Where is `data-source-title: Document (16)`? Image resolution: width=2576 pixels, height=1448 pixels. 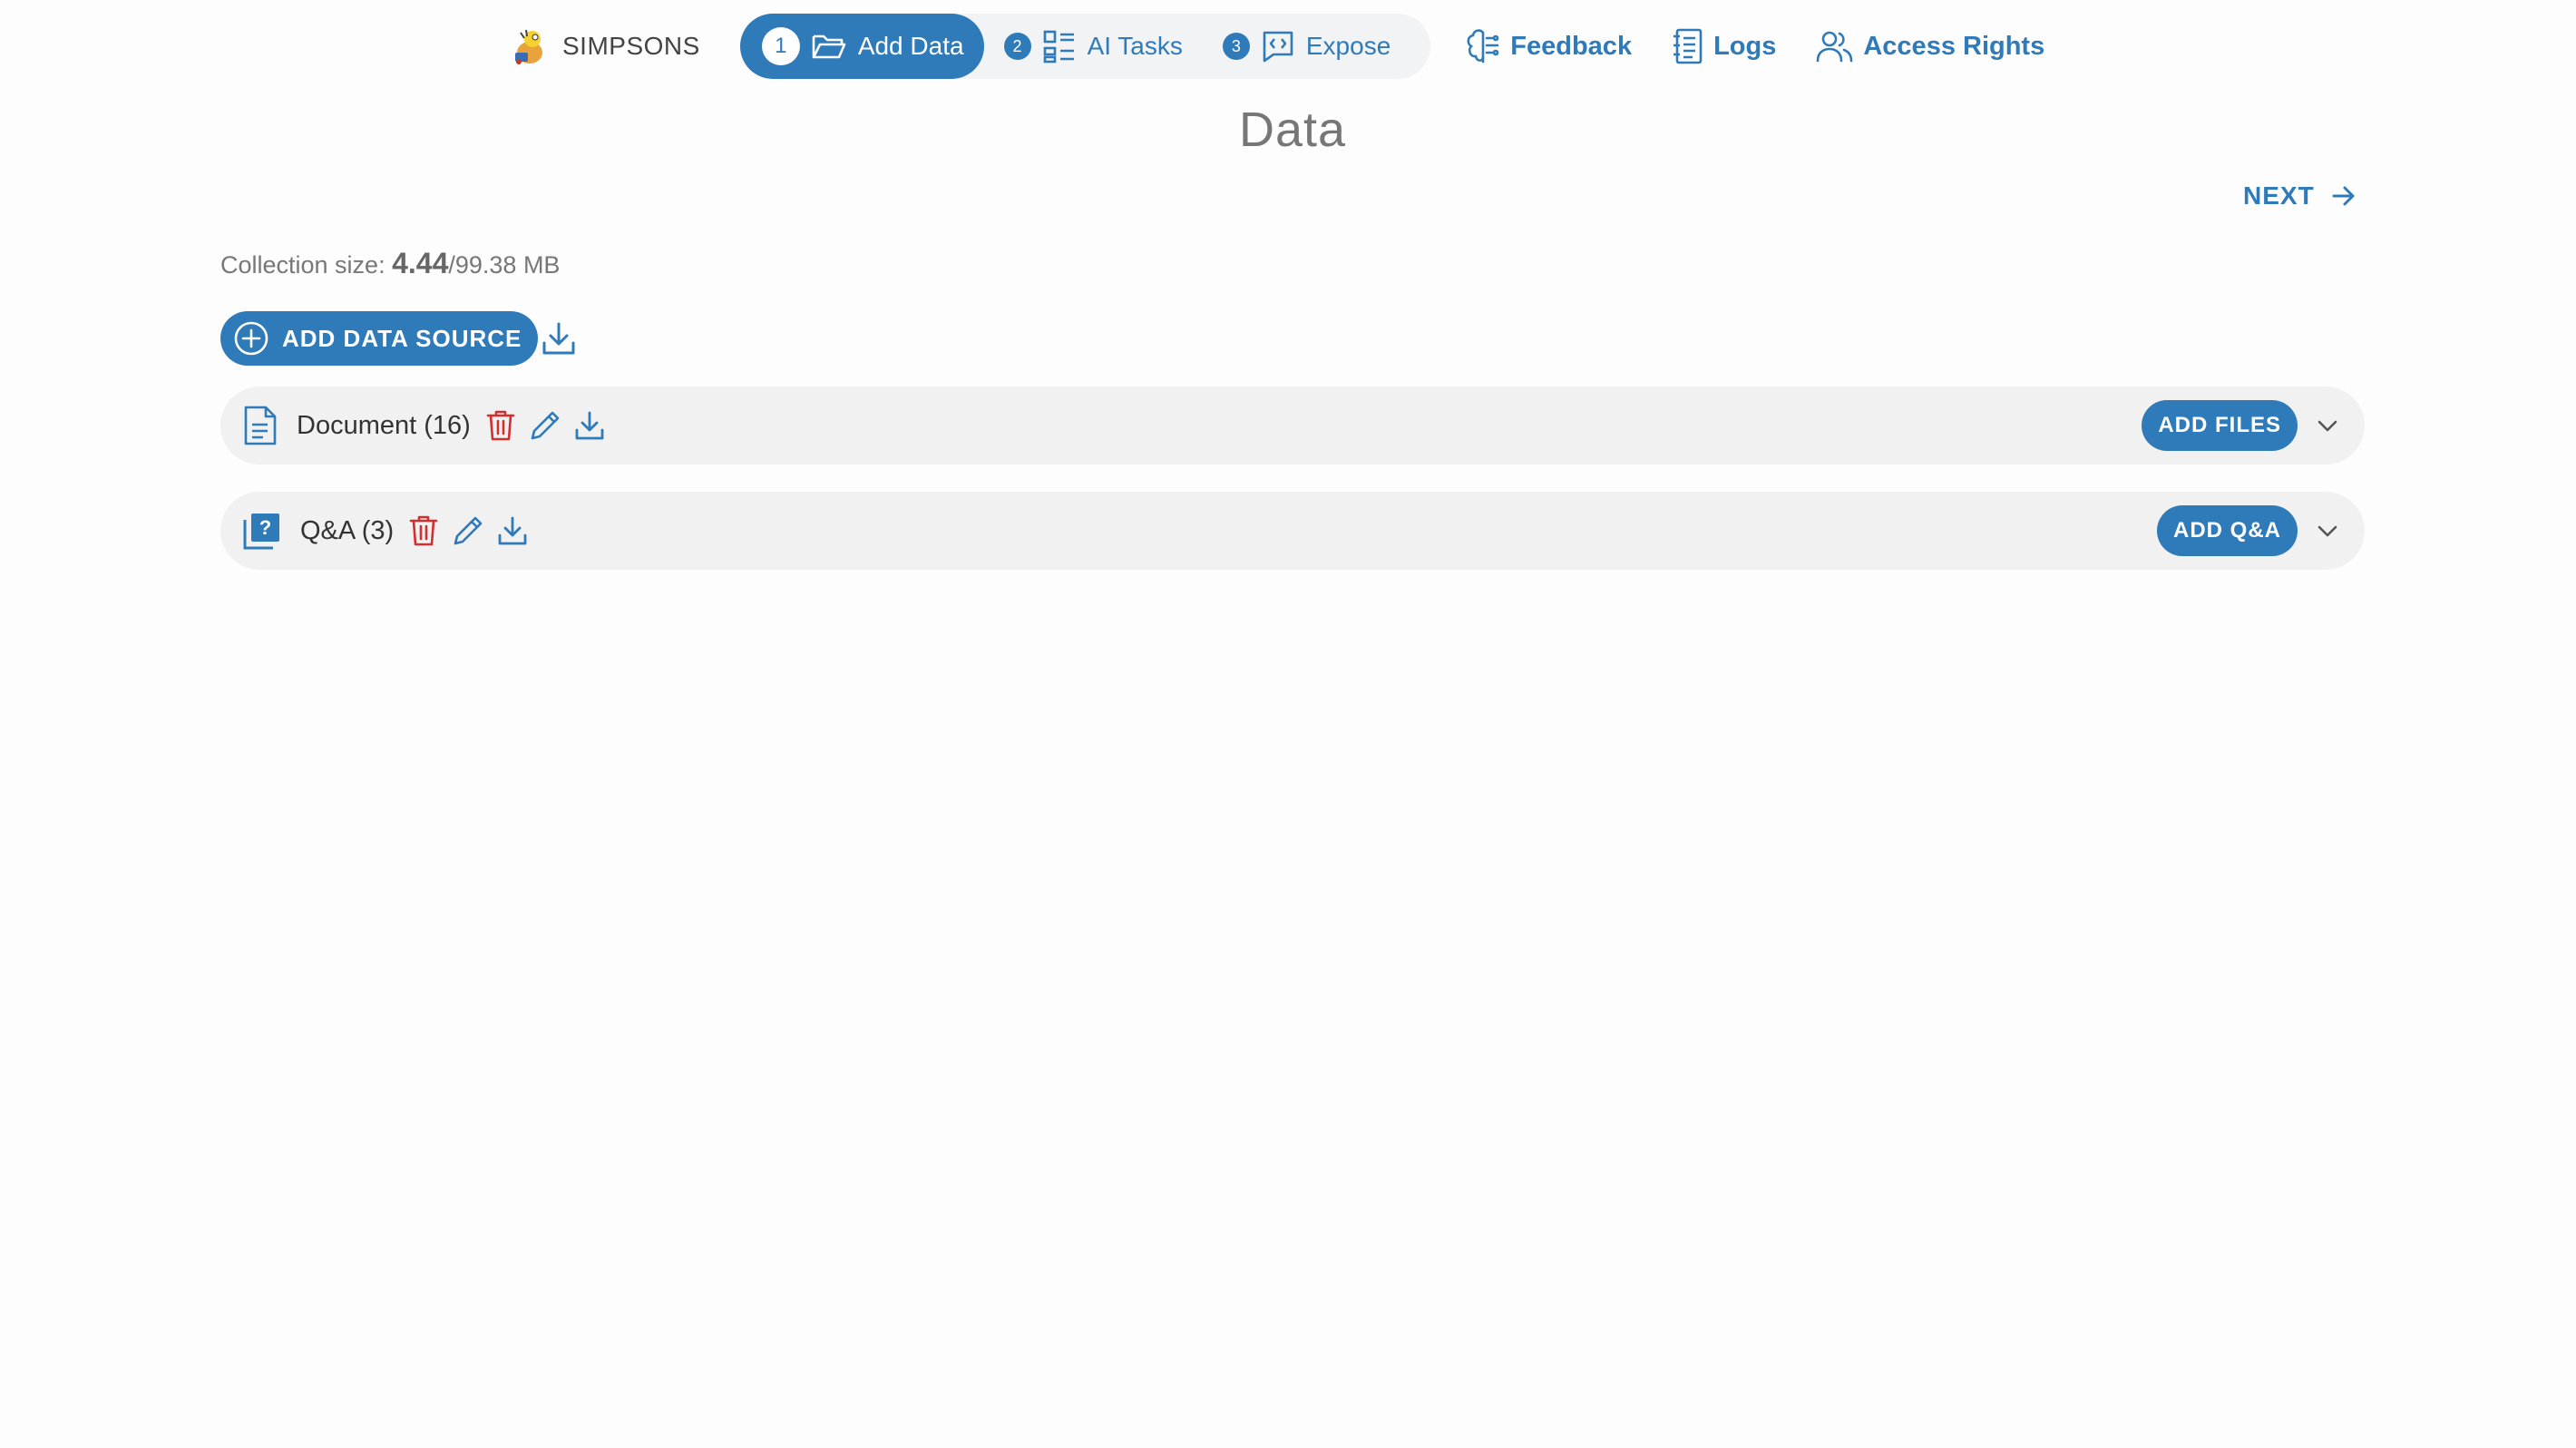 data-source-title: Document (16) is located at coordinates (384, 425).